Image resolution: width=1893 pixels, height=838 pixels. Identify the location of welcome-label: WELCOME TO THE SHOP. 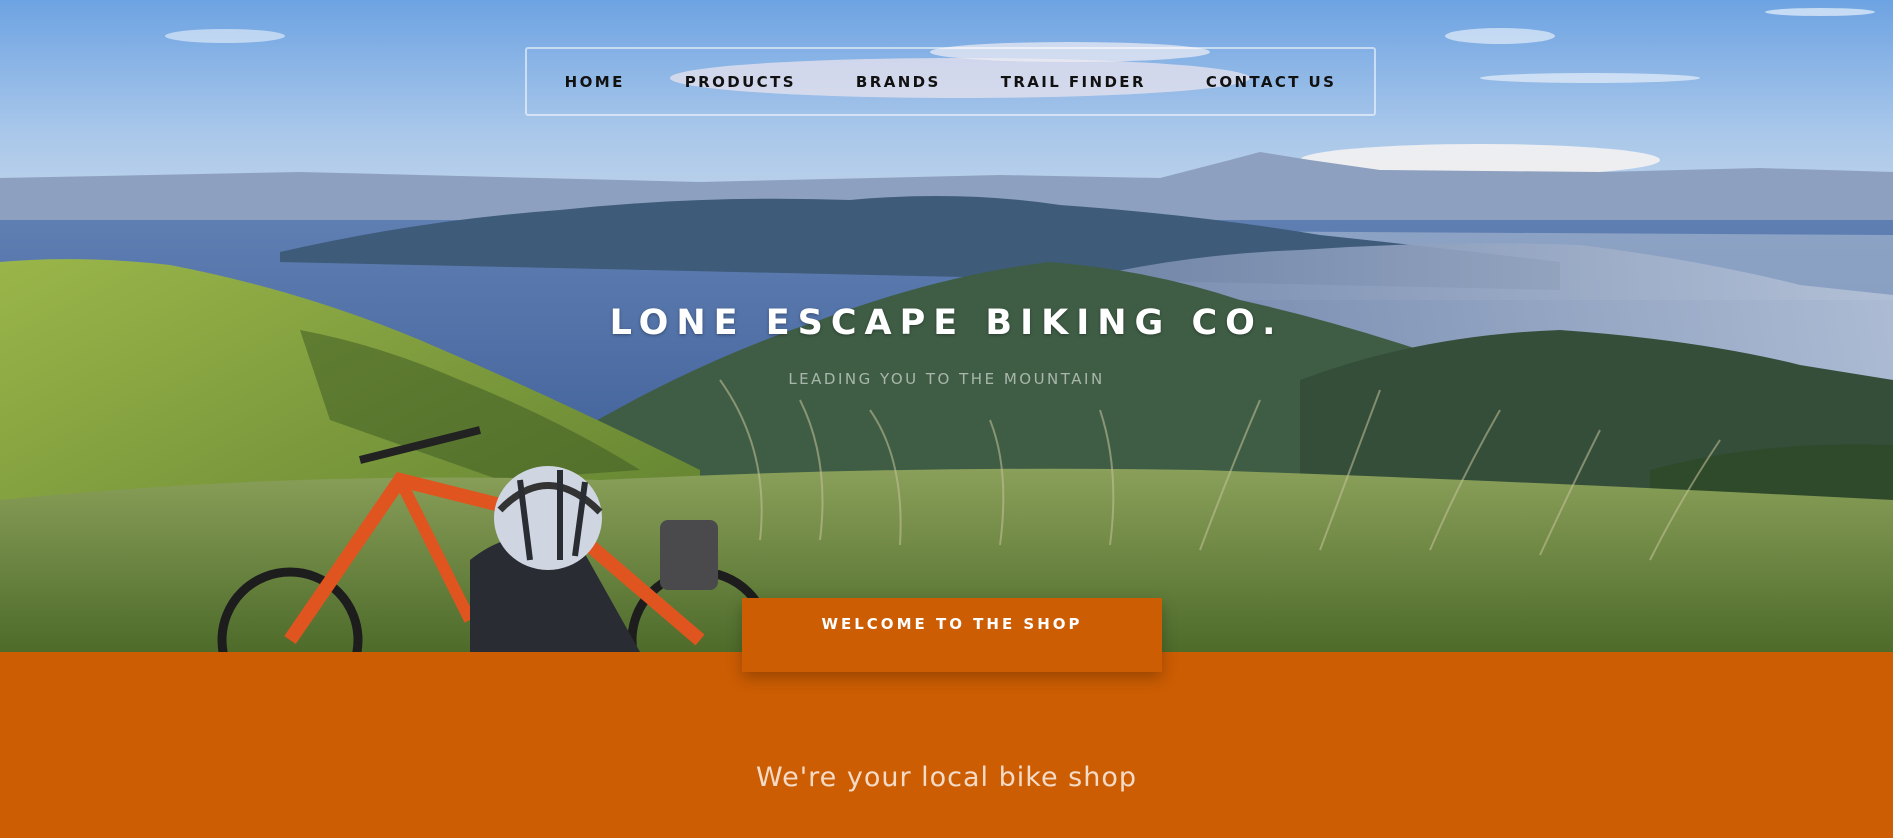
(952, 624).